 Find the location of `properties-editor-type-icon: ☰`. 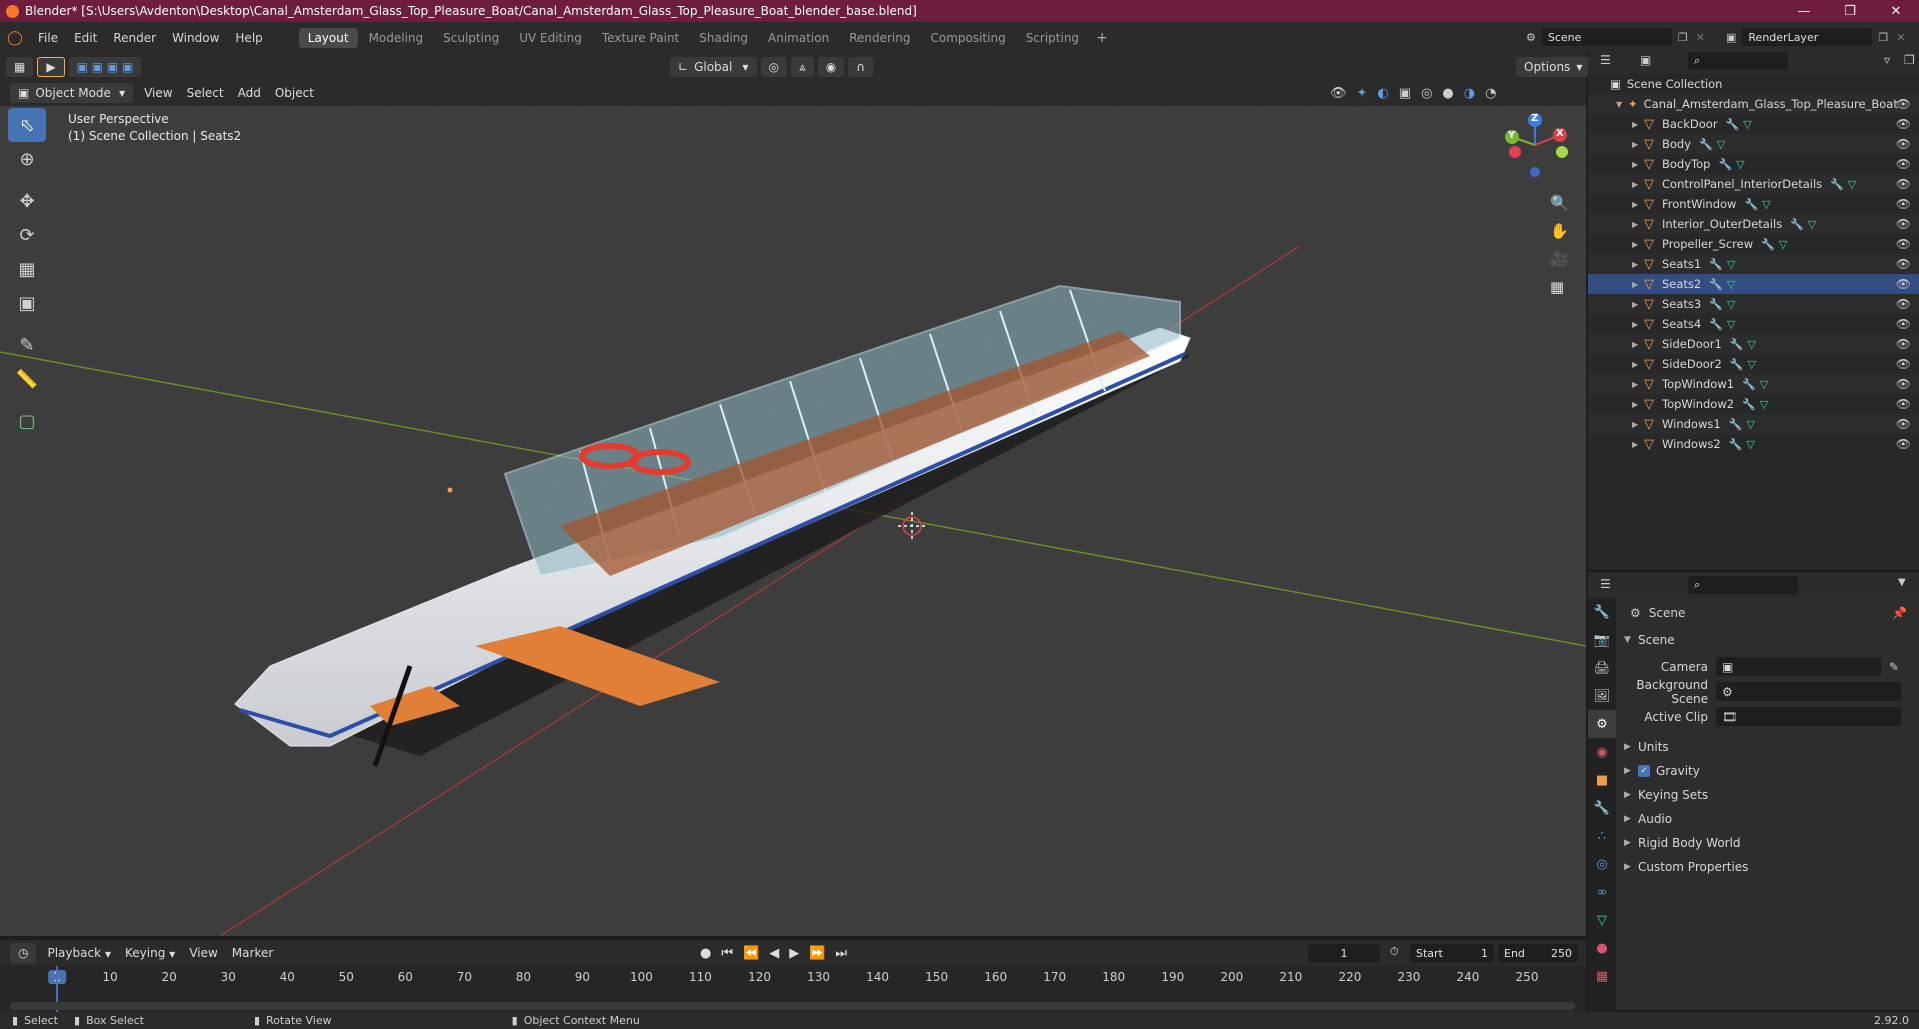

properties-editor-type-icon: ☰ is located at coordinates (1605, 584).